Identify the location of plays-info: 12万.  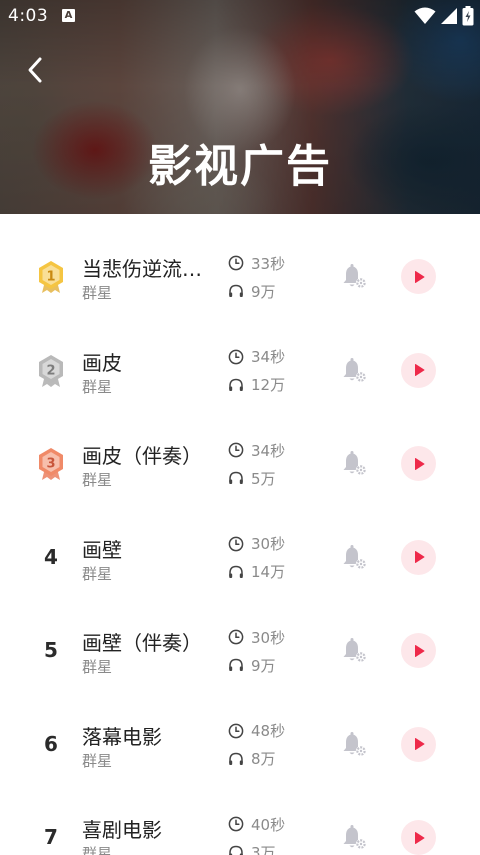
(256, 385).